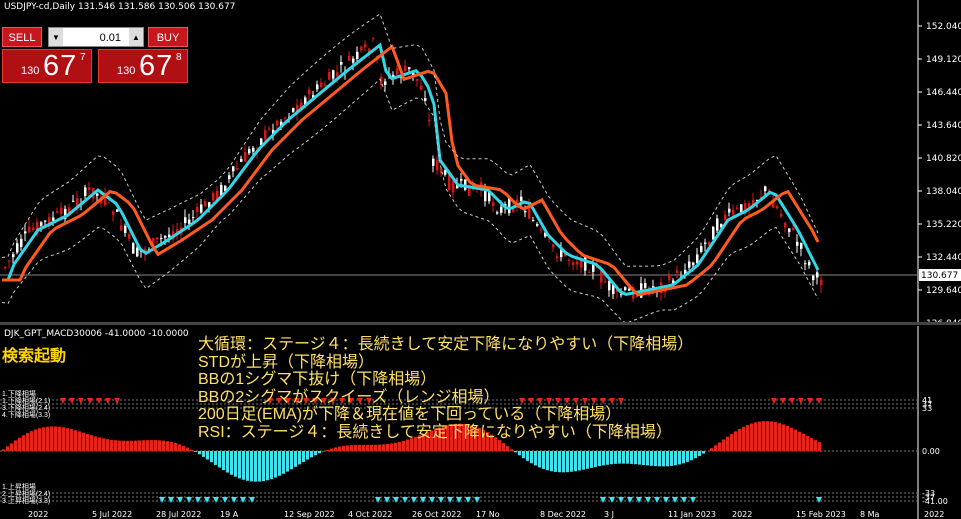 This screenshot has height=519, width=961. I want to click on date-tick-label: 19 A, so click(229, 514).